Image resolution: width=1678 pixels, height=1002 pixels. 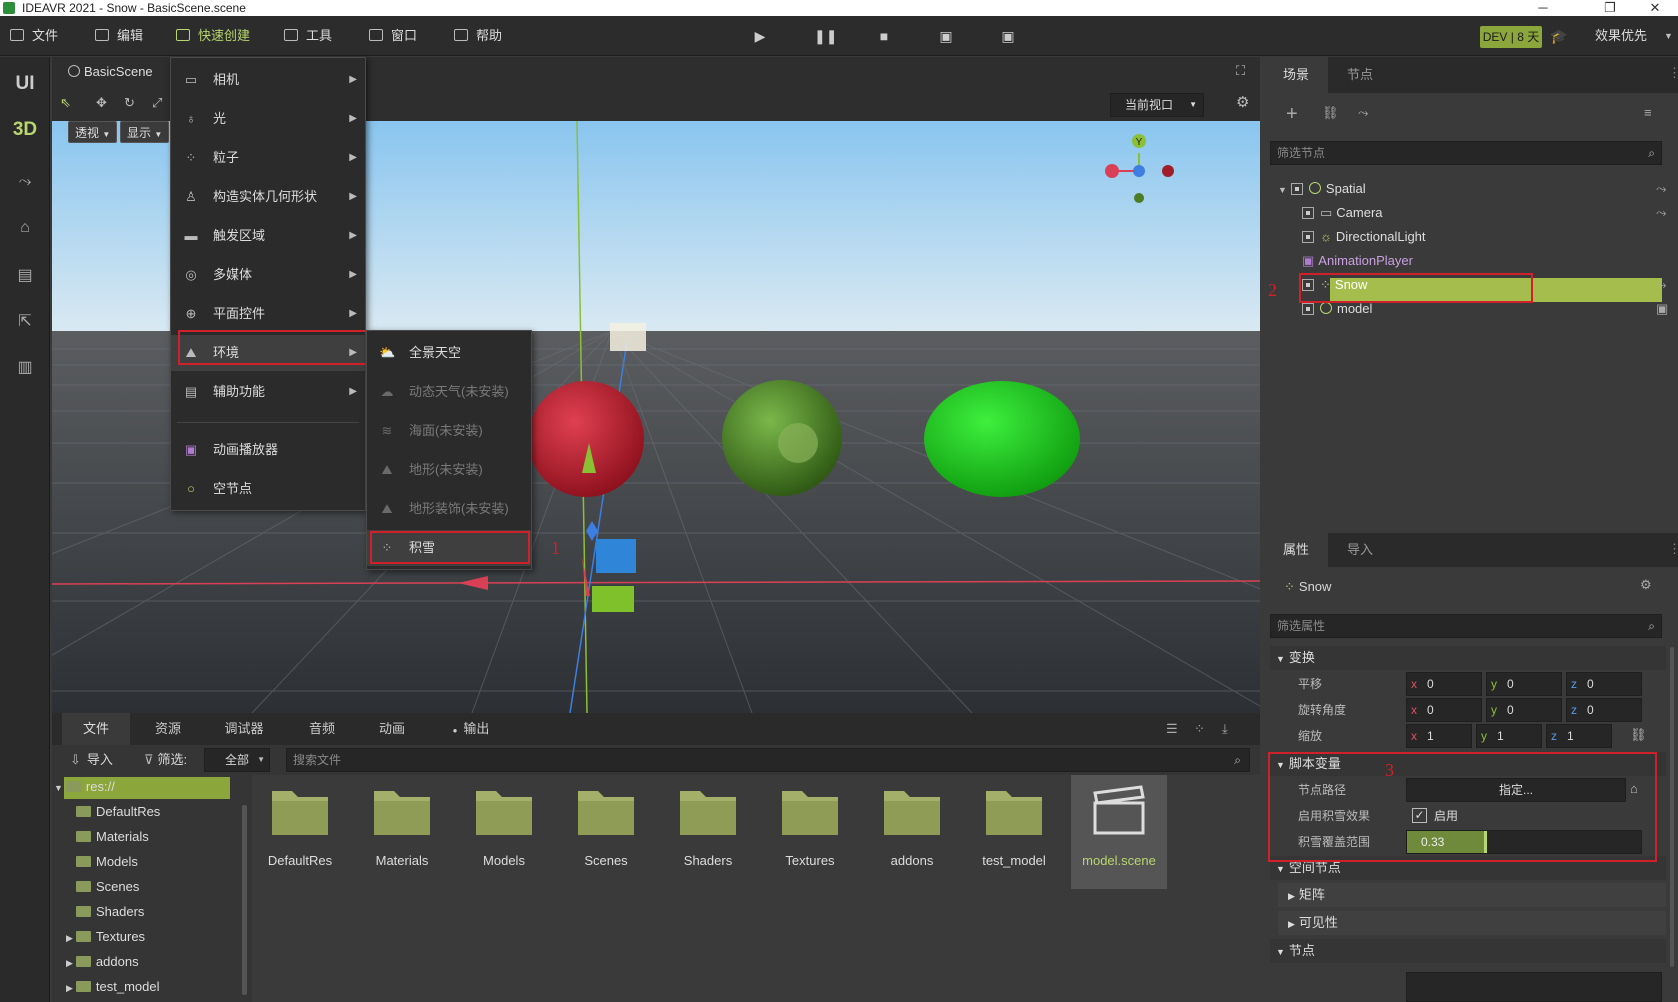 What do you see at coordinates (25, 182) in the screenshot?
I see `path-tool-icon: ⤳` at bounding box center [25, 182].